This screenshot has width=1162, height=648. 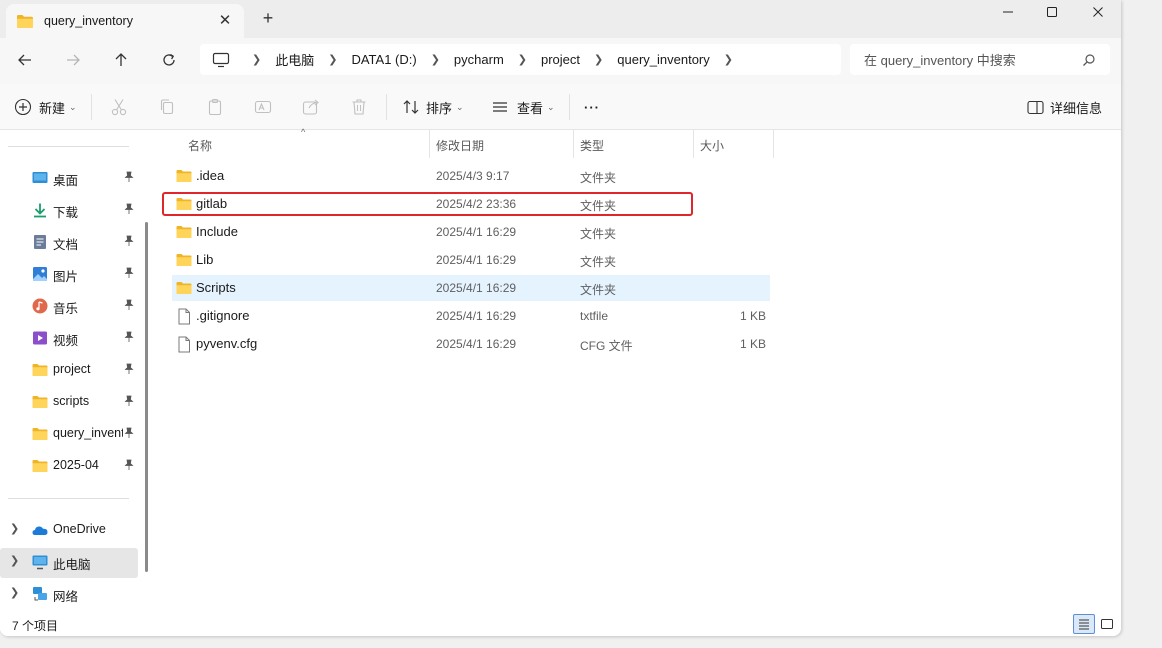 I want to click on cut-button, so click(x=119, y=107).